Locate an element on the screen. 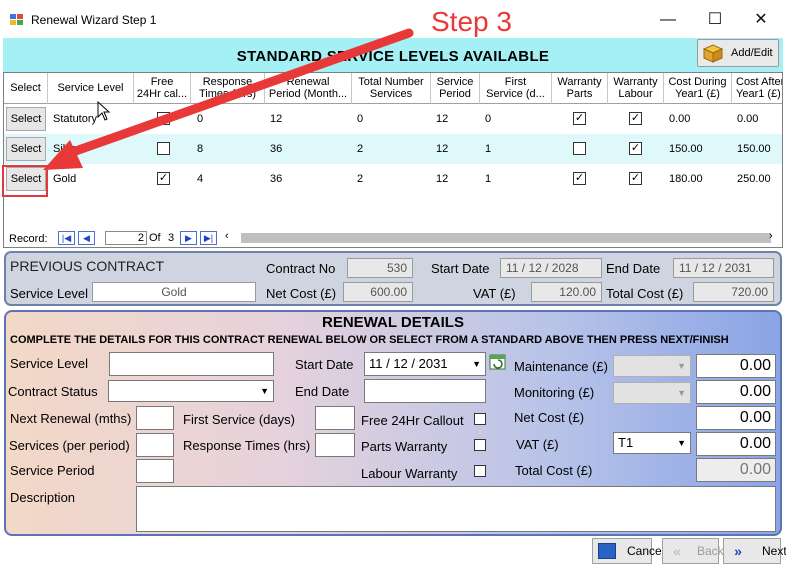  monitoring-amount-input: 0.00 is located at coordinates (736, 392).